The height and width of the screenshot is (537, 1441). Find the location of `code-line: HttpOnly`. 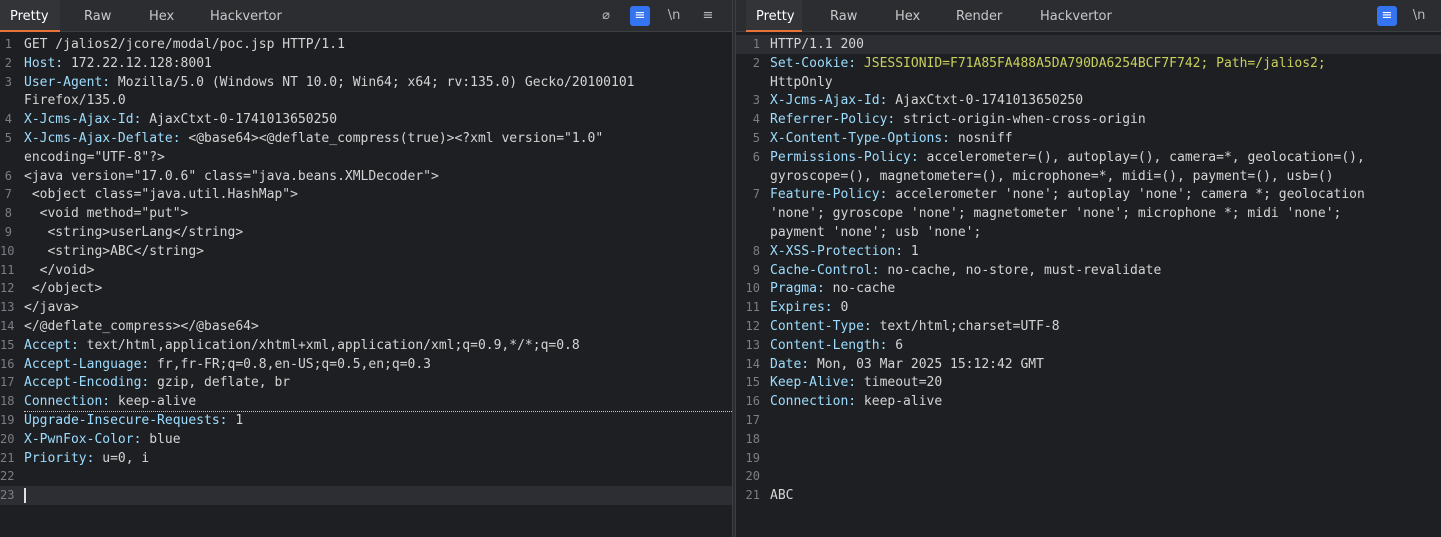

code-line: HttpOnly is located at coordinates (1088, 82).